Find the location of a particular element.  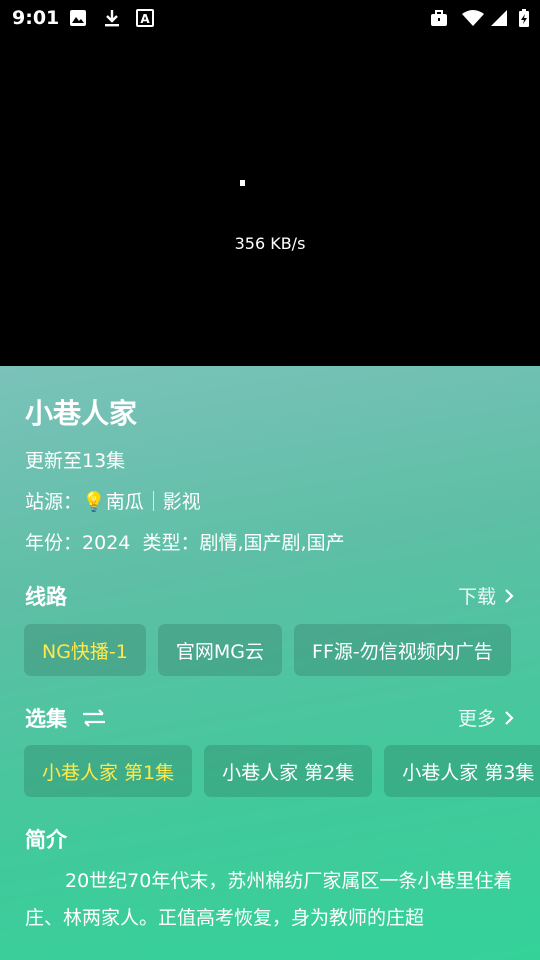

routes-list: NG快播-1 官网MG云 FF源-勿信视频内广告 is located at coordinates (267, 650).